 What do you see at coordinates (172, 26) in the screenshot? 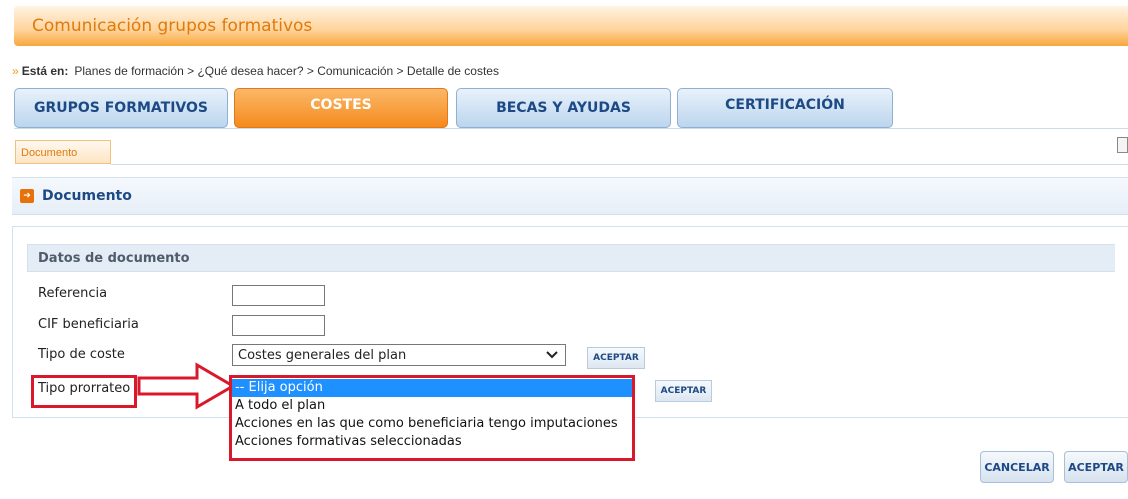
I see `page-title: Comunicación grupos formativos` at bounding box center [172, 26].